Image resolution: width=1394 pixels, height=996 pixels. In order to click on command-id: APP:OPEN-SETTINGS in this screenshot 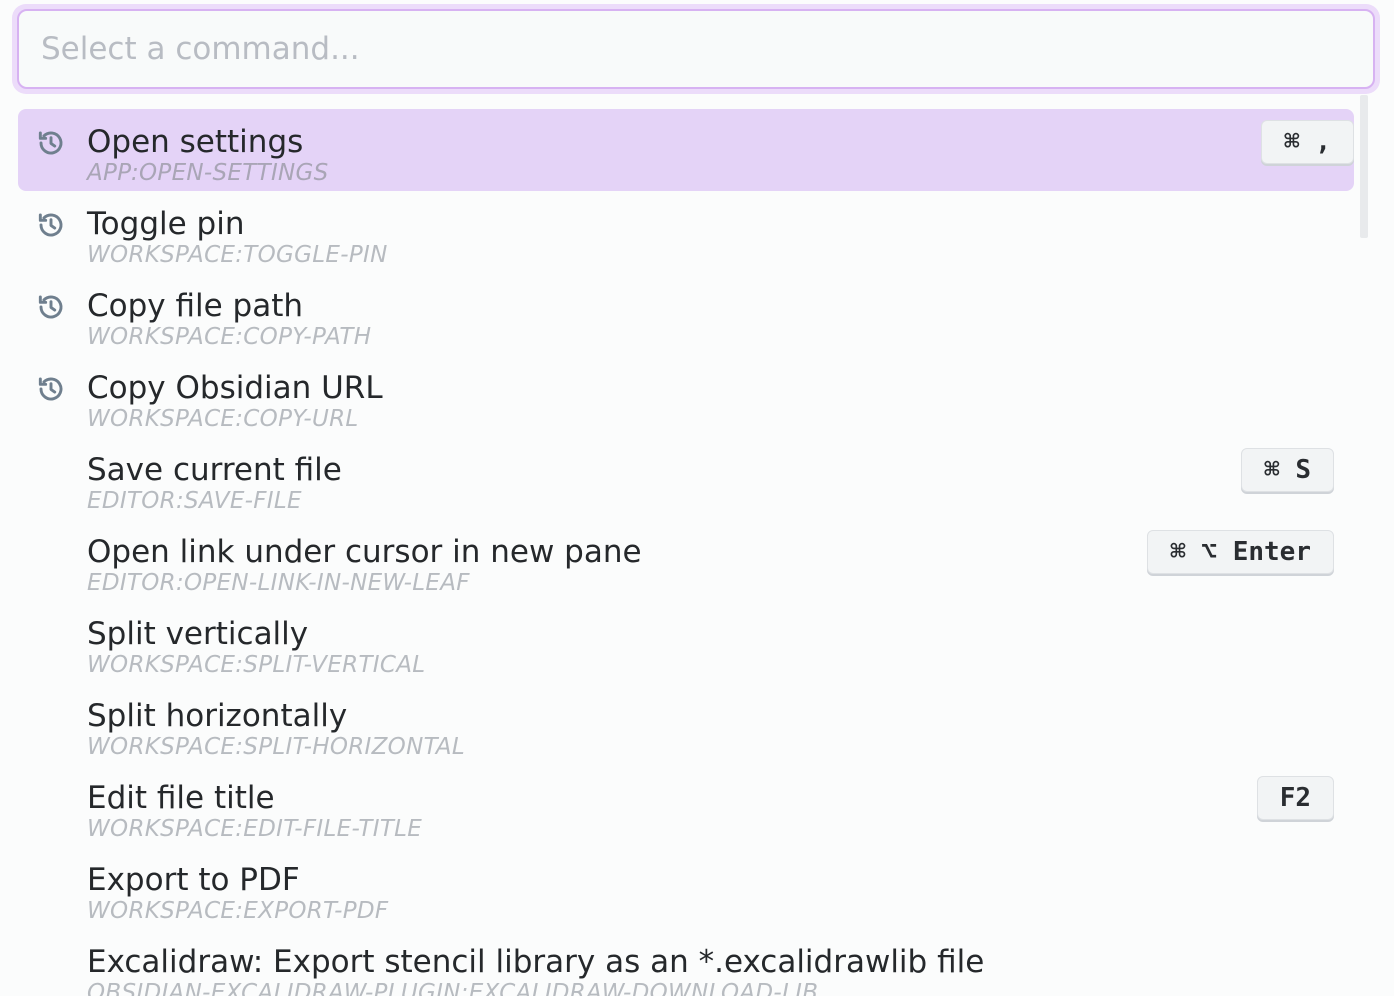, I will do `click(208, 173)`.